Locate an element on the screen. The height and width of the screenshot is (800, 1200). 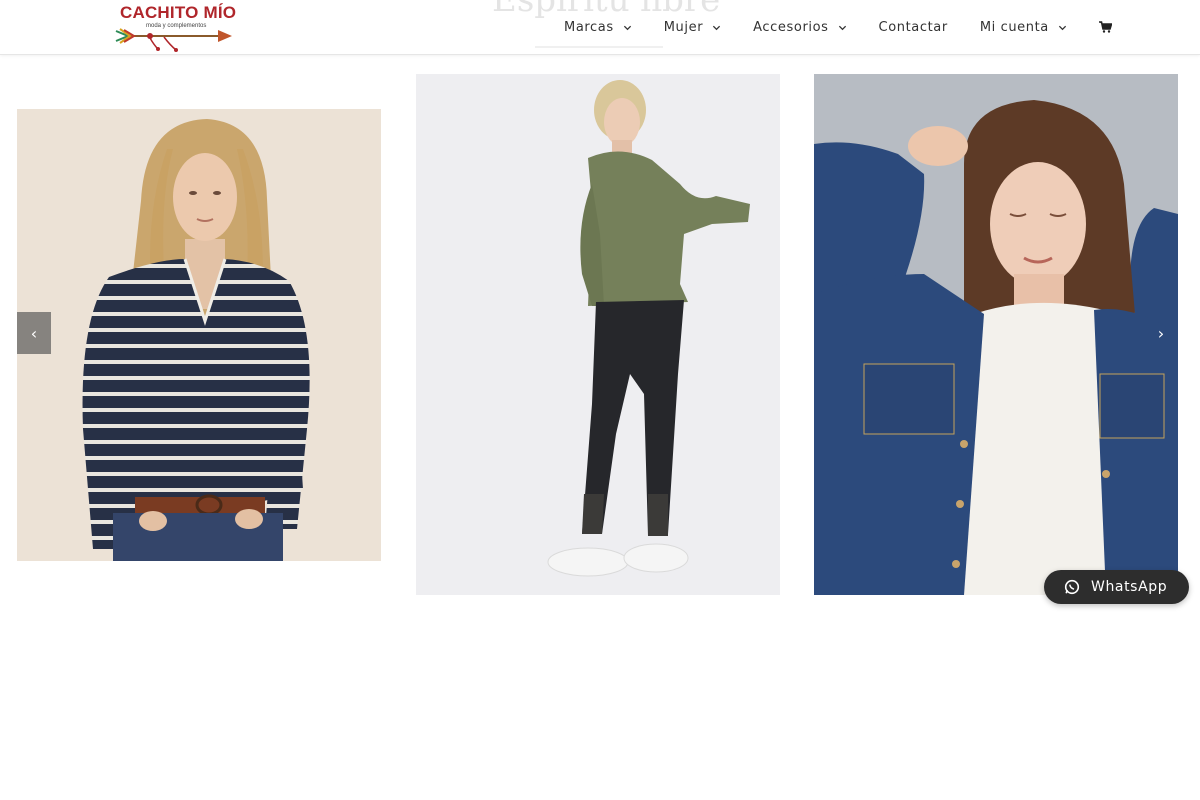
chevron-right-icon: › is located at coordinates (1161, 333).